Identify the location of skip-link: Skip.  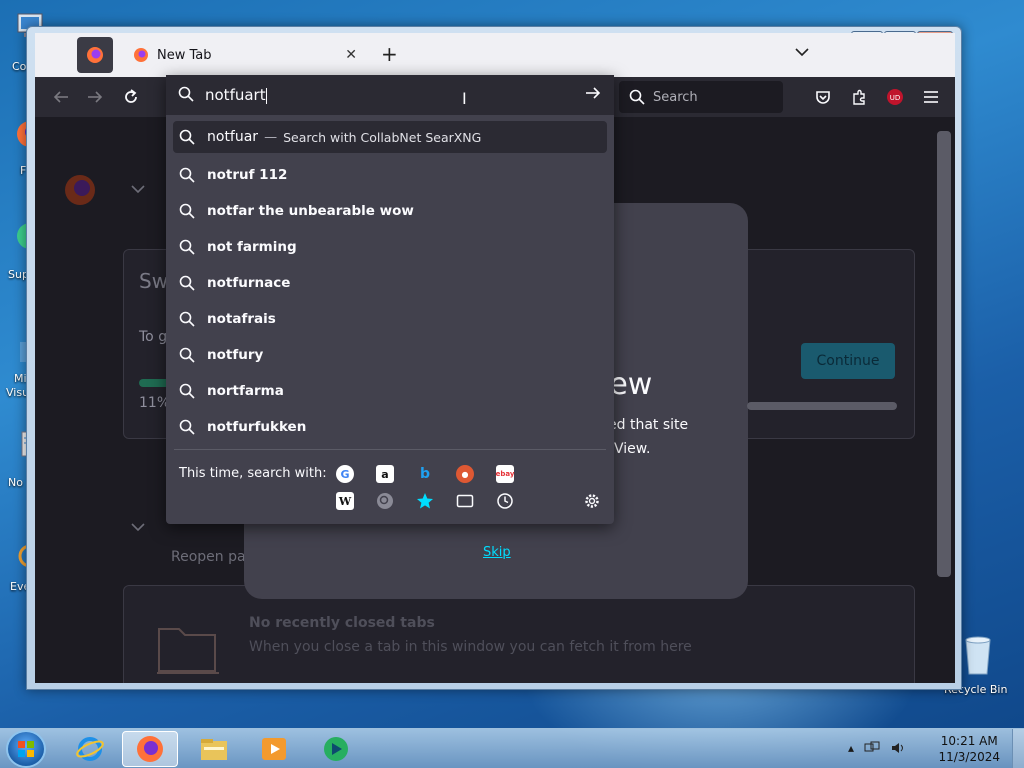
(497, 552).